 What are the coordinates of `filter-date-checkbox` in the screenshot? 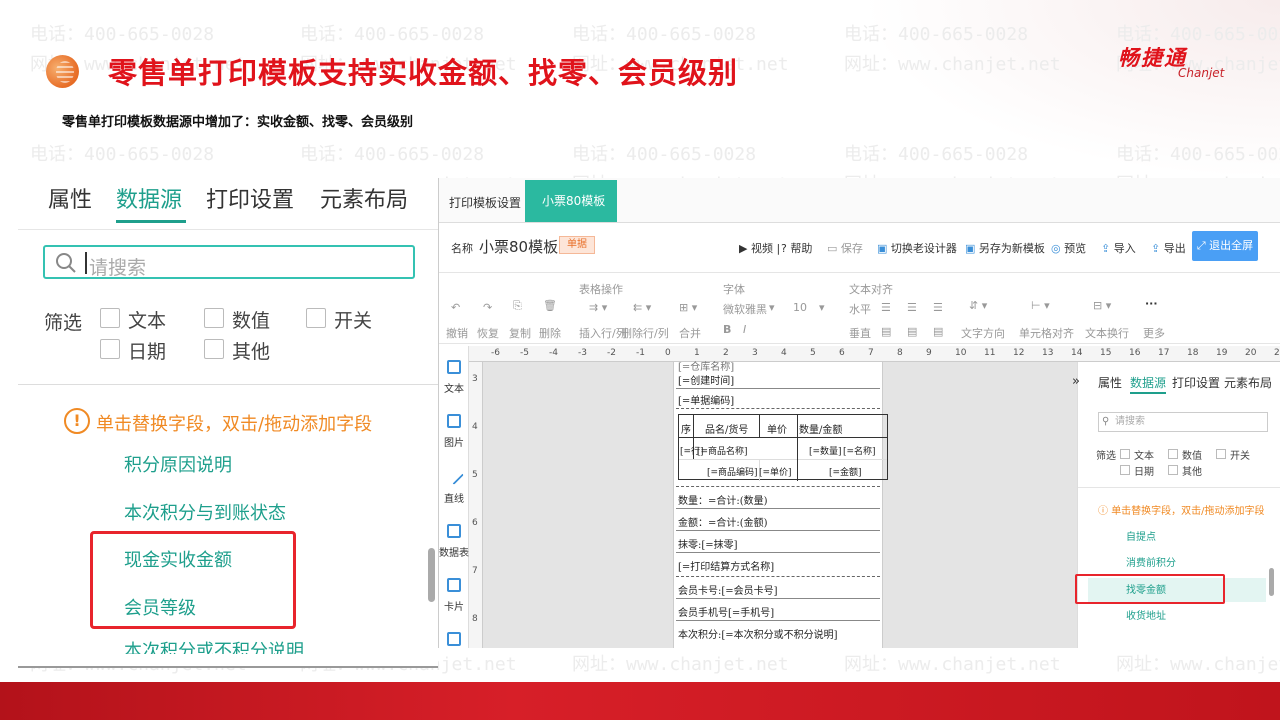 It's located at (110, 349).